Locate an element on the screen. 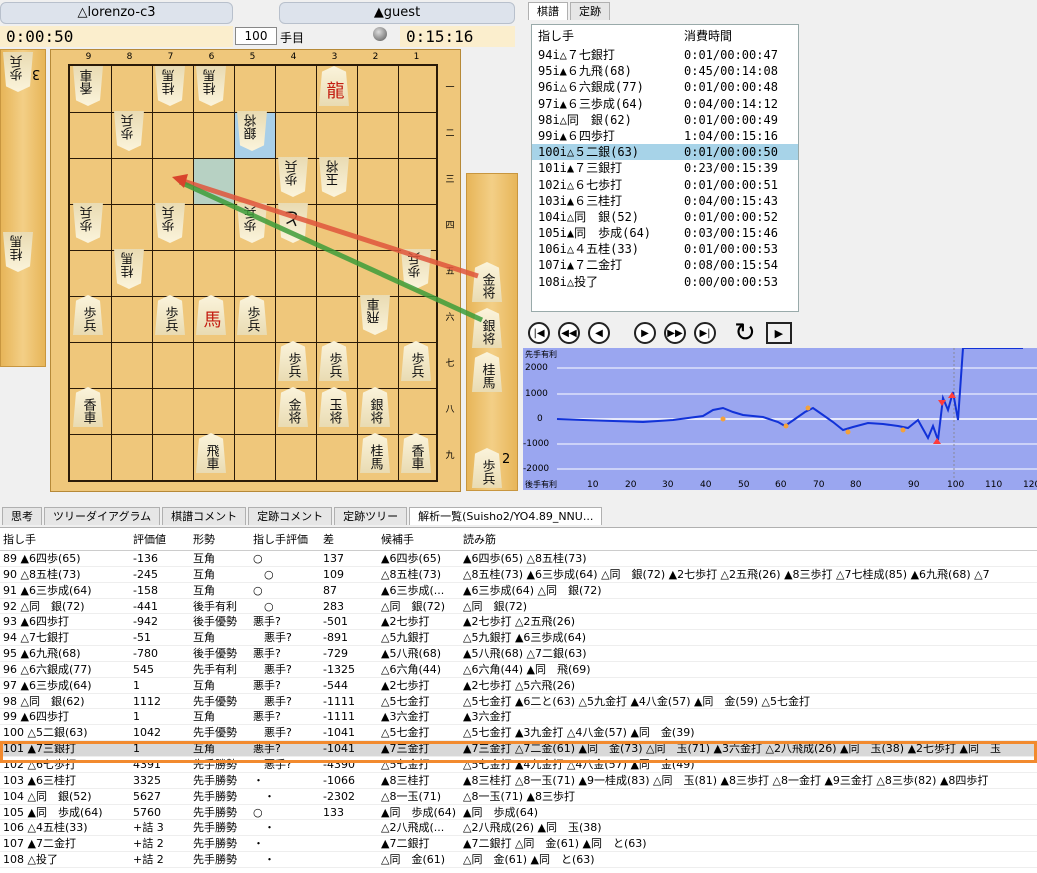 The width and height of the screenshot is (1037, 873). analysis-cell: -1111 is located at coordinates (339, 717).